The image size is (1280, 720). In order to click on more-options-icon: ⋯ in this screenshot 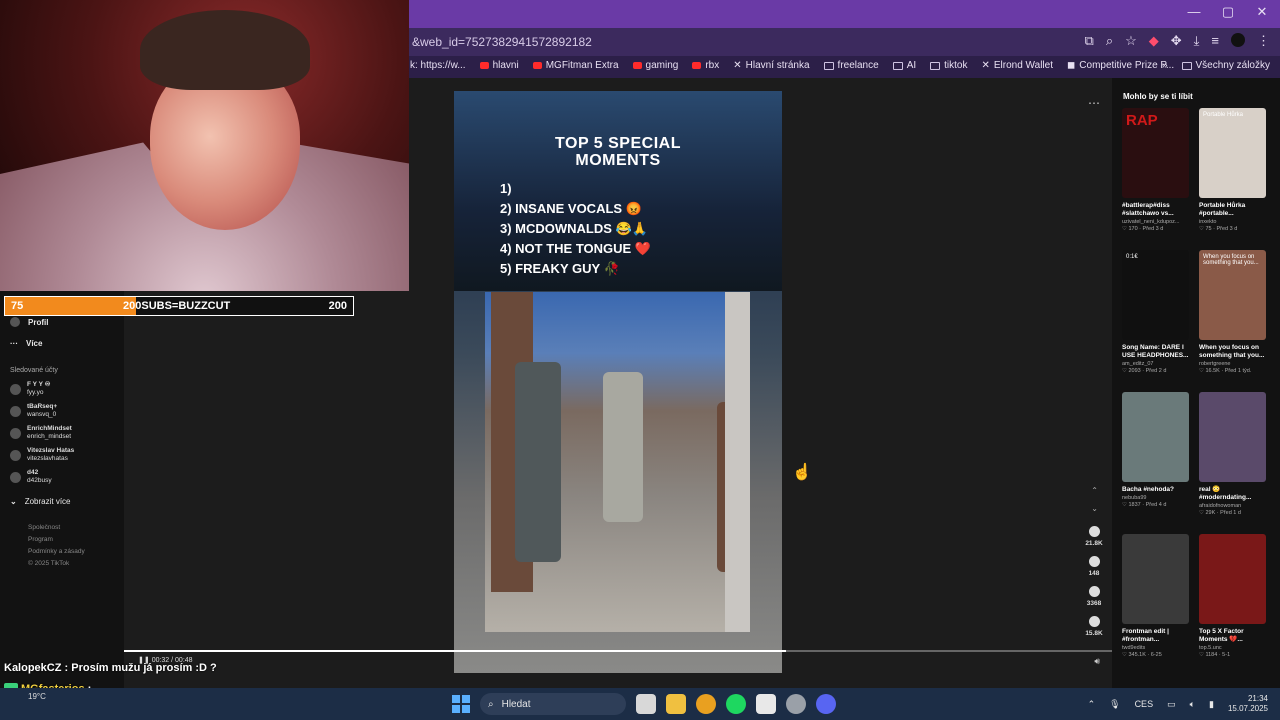, I will do `click(1094, 103)`.